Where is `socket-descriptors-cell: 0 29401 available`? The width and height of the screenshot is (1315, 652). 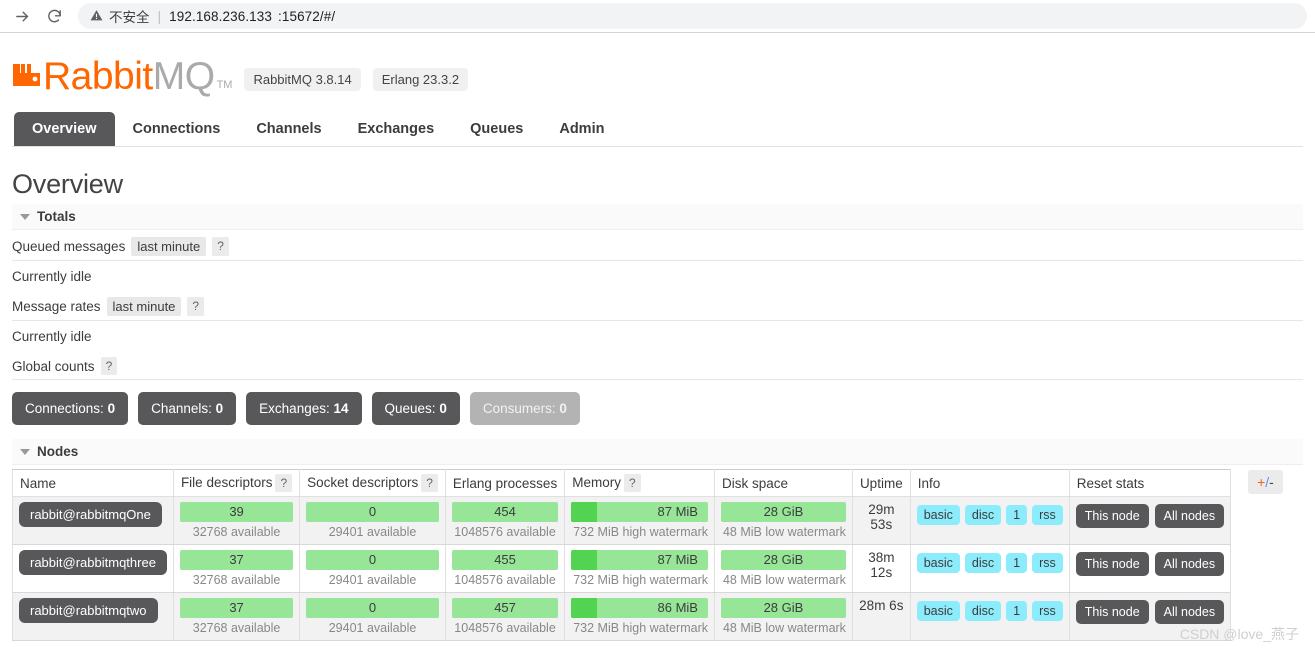
socket-descriptors-cell: 0 29401 available is located at coordinates (372, 616).